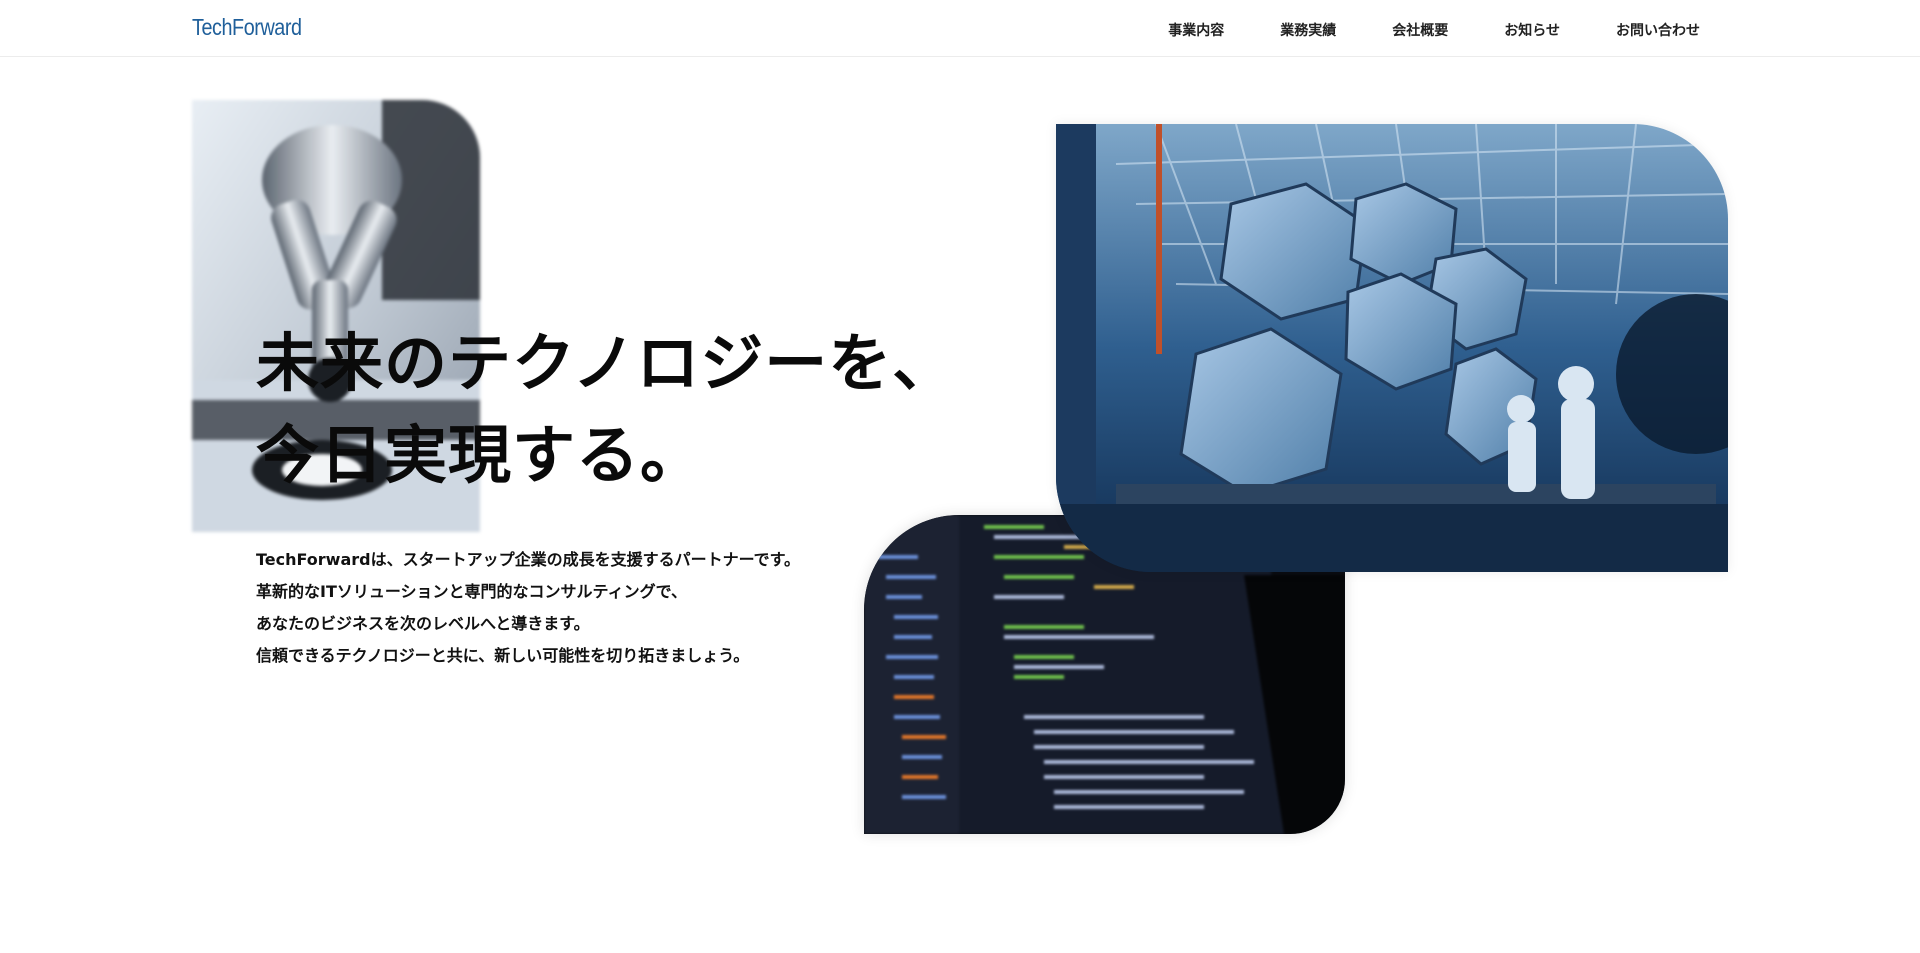 Image resolution: width=1920 pixels, height=953 pixels. What do you see at coordinates (1308, 30) in the screenshot?
I see `nav-item-works: 業務実績` at bounding box center [1308, 30].